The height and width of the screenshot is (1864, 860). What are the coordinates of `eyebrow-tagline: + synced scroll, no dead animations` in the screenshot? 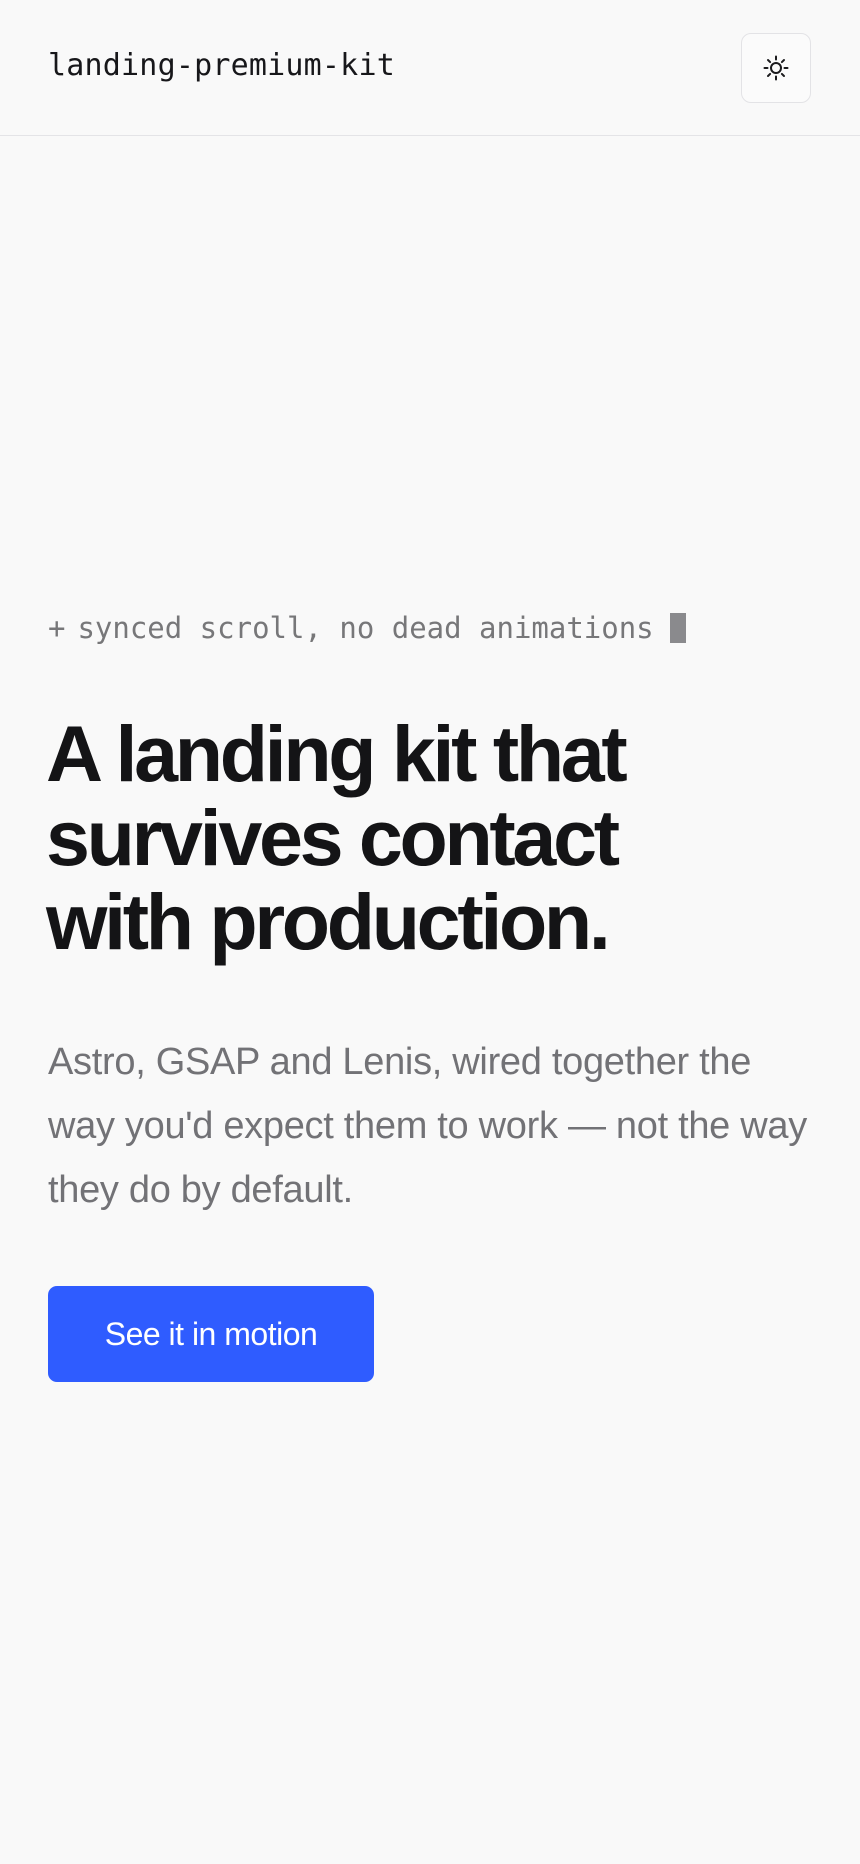 It's located at (367, 628).